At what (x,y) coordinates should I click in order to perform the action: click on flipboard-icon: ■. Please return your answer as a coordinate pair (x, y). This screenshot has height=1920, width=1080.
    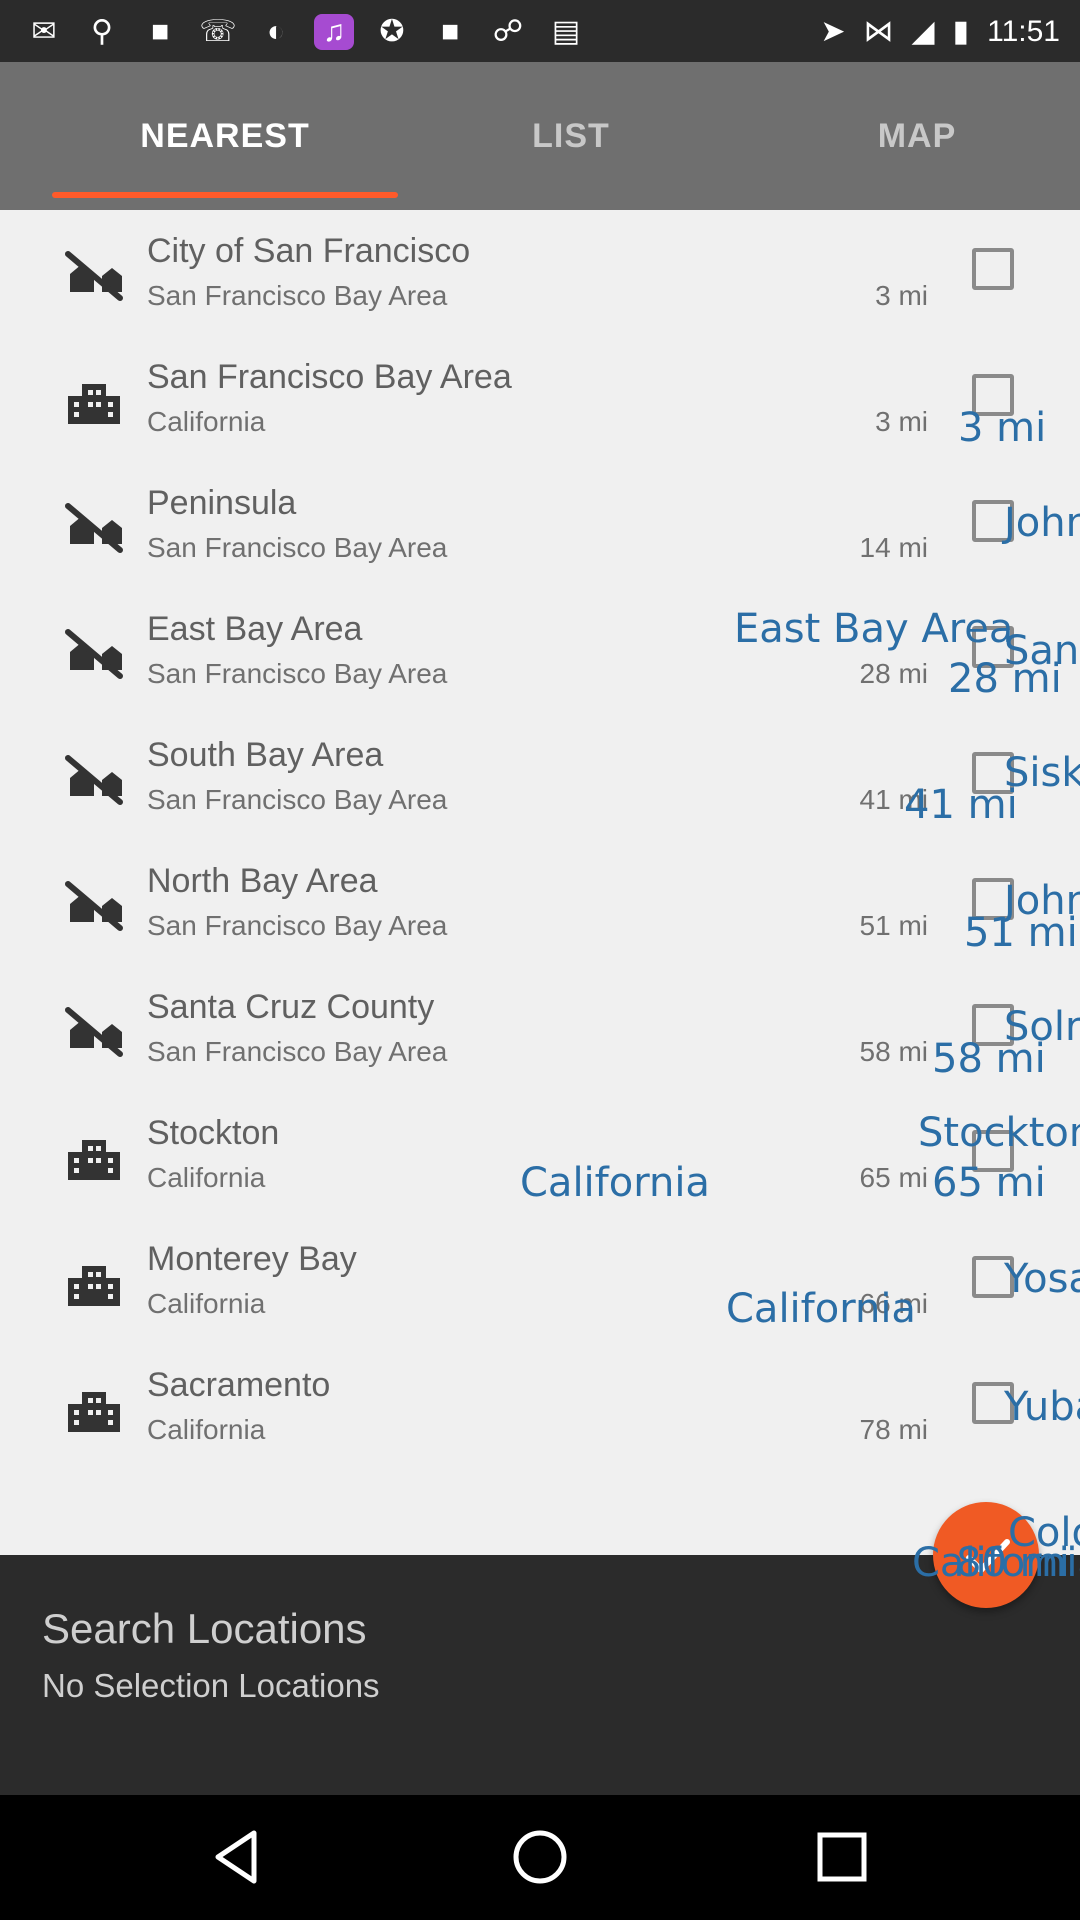
    Looking at the image, I should click on (160, 31).